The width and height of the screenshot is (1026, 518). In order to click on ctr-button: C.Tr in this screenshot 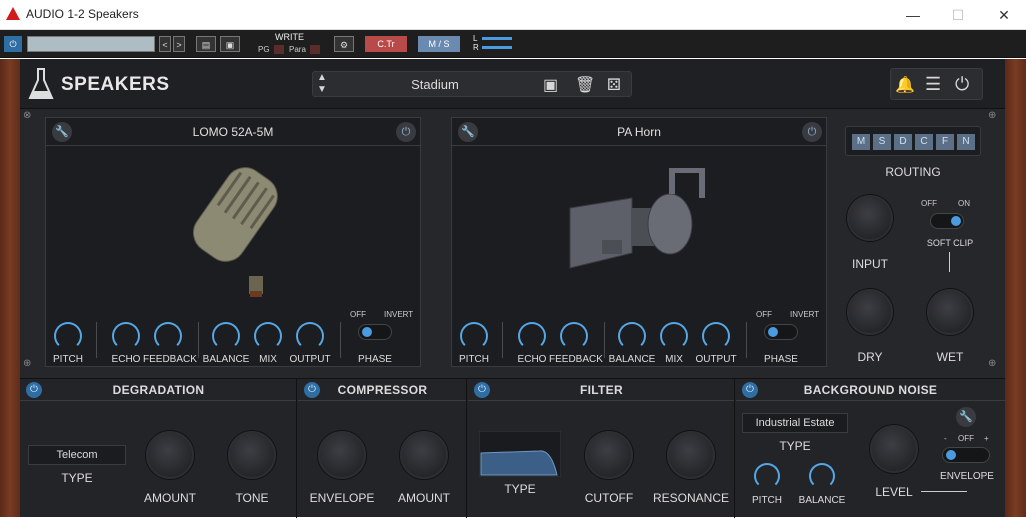, I will do `click(386, 44)`.